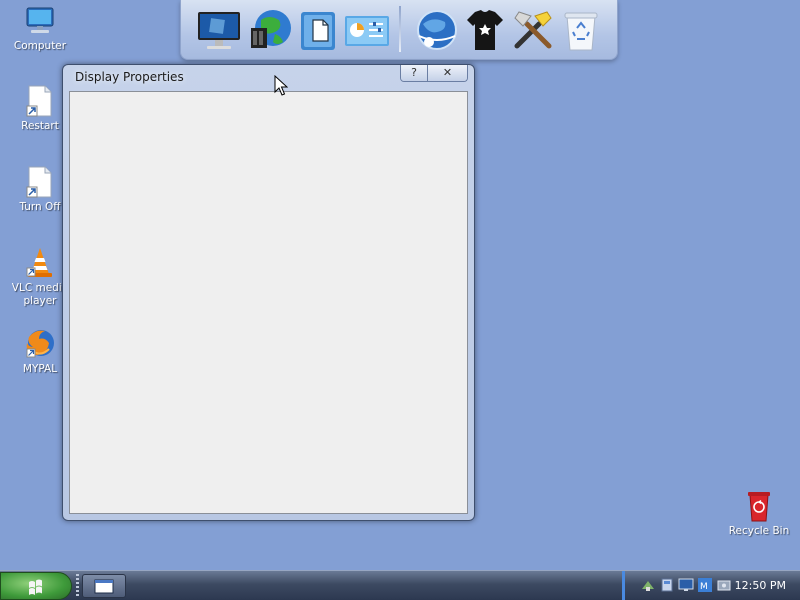 The height and width of the screenshot is (600, 800). I want to click on window-buttons: ? ✕, so click(434, 73).